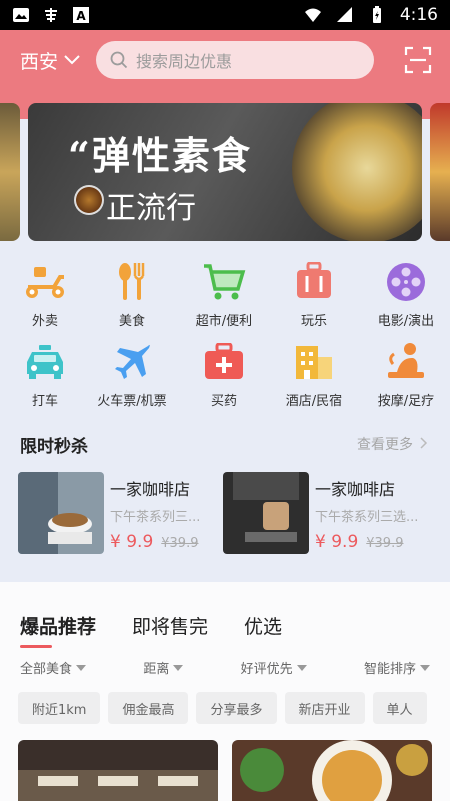  Describe the element at coordinates (314, 280) in the screenshot. I see `suitcase-icon` at that location.